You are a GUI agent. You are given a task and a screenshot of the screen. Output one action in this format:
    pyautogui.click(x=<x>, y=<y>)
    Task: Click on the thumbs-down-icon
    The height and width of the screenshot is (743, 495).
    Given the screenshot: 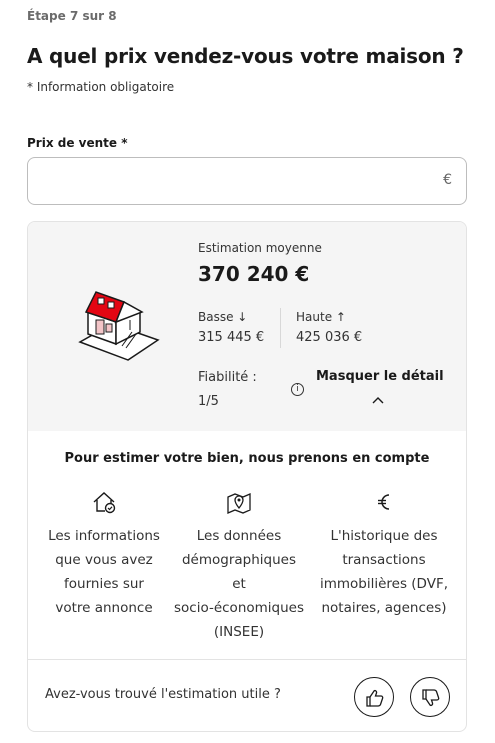 What is the action you would take?
    pyautogui.click(x=431, y=698)
    